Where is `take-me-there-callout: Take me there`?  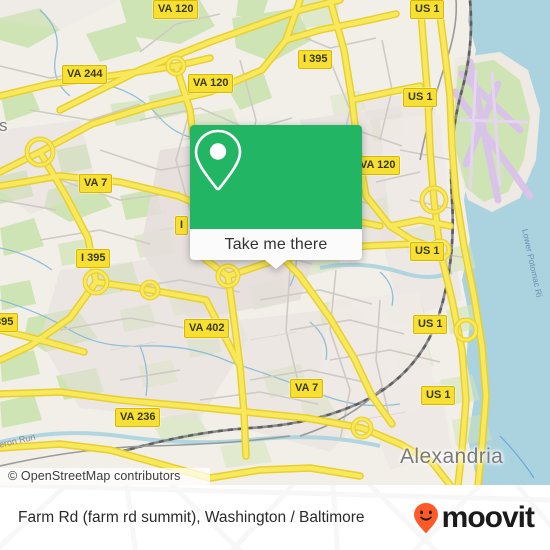 take-me-there-callout: Take me there is located at coordinates (276, 197).